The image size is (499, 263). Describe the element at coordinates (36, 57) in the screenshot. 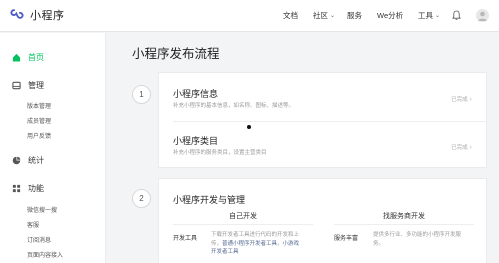

I see `sidebar-item-home-label: 首页` at that location.